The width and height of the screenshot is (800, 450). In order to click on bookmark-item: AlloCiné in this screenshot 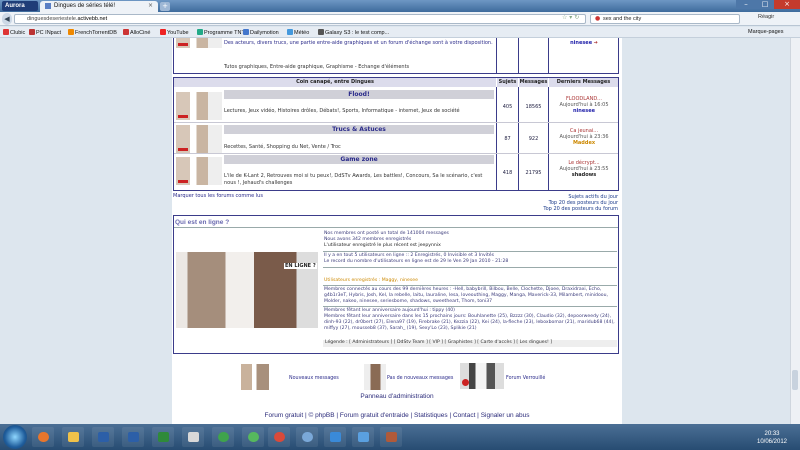, I will do `click(136, 32)`.